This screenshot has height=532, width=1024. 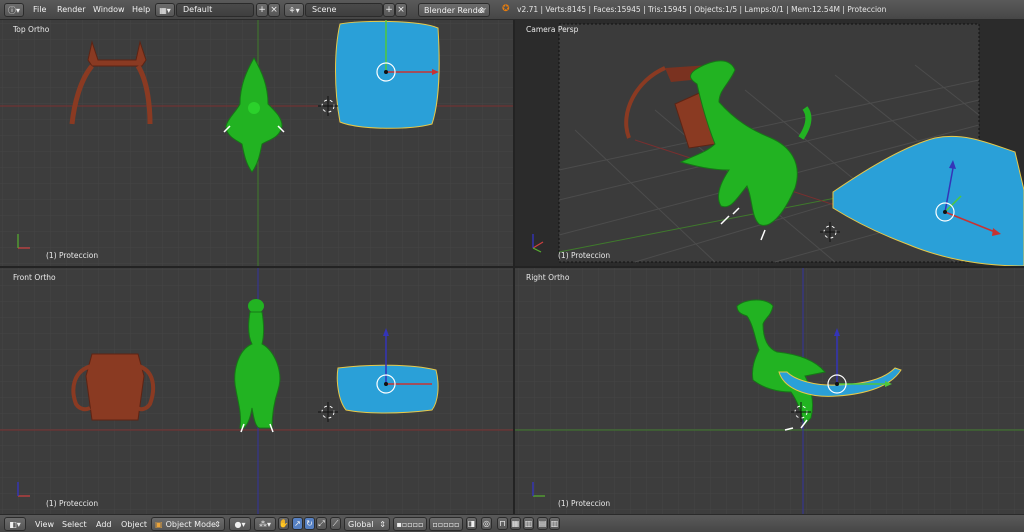 What do you see at coordinates (506, 9) in the screenshot?
I see `blender-logo-icon: ✪` at bounding box center [506, 9].